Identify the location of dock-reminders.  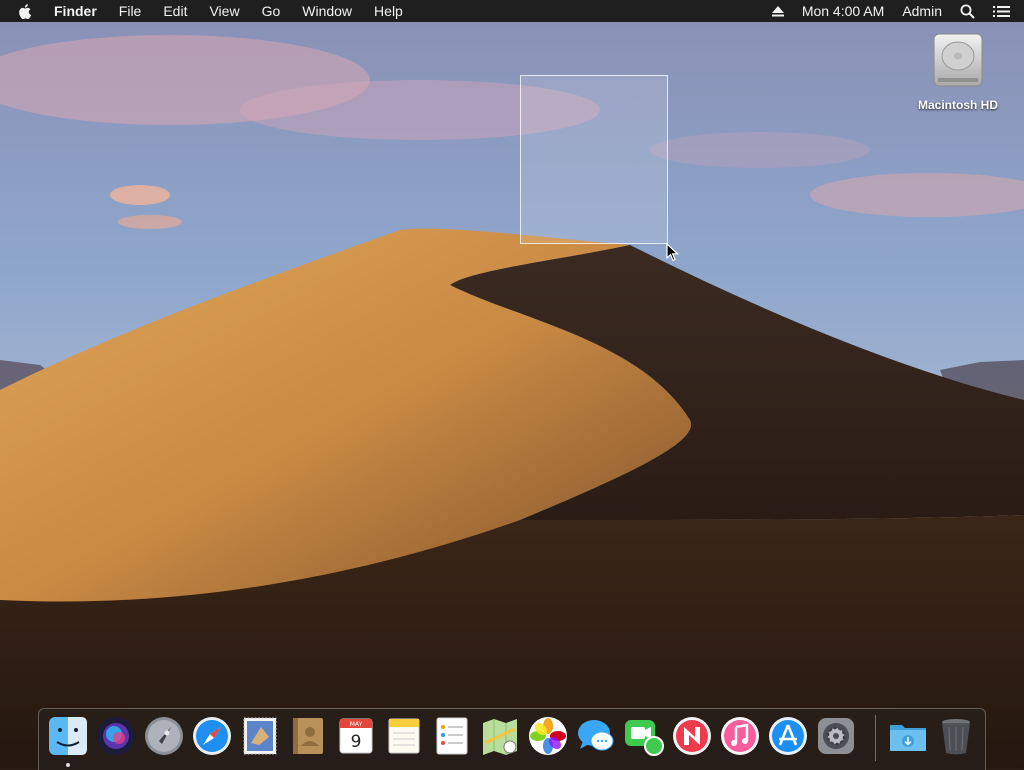
(452, 736).